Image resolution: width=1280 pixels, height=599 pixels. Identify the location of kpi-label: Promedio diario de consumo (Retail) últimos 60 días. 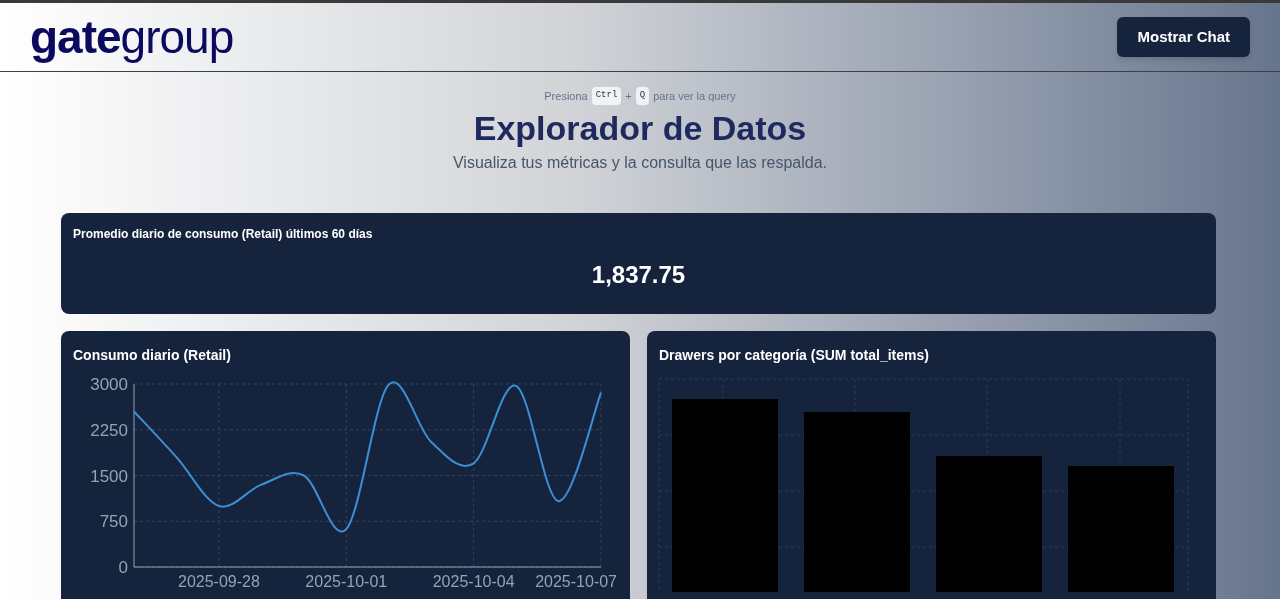
(223, 234).